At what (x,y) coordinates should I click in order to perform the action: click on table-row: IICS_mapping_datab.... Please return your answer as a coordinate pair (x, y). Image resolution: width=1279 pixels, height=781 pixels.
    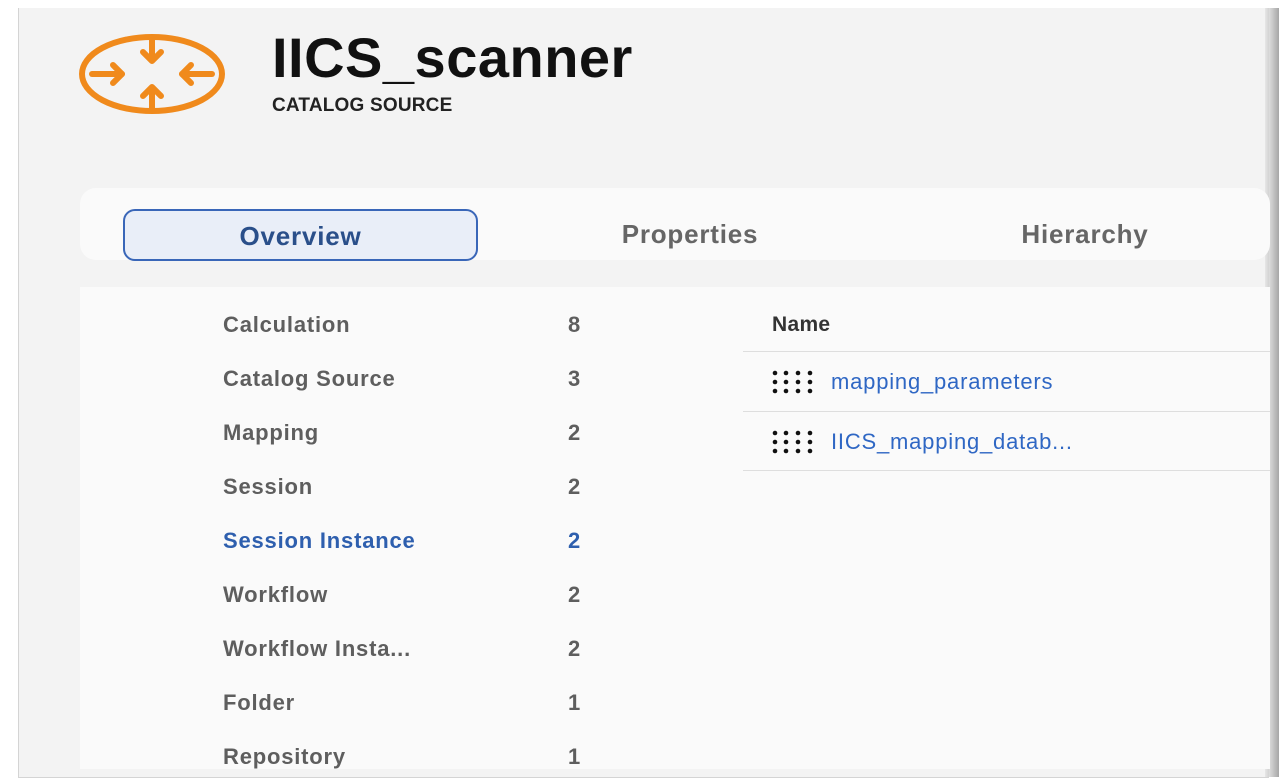
    Looking at the image, I should click on (1006, 441).